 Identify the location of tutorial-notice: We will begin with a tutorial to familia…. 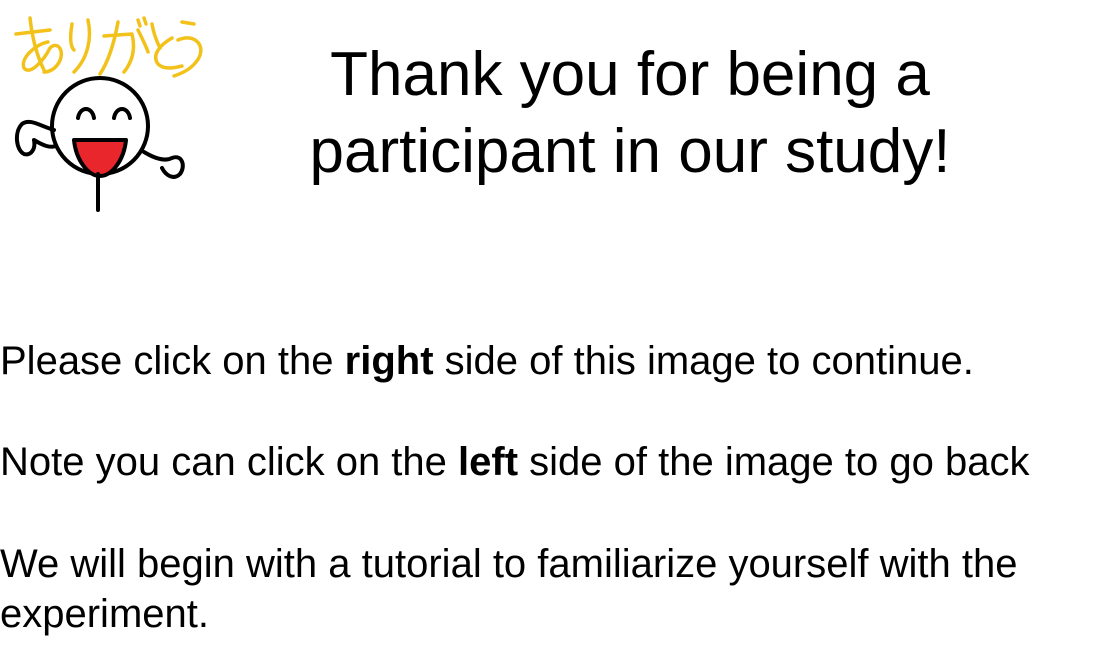
(509, 589).